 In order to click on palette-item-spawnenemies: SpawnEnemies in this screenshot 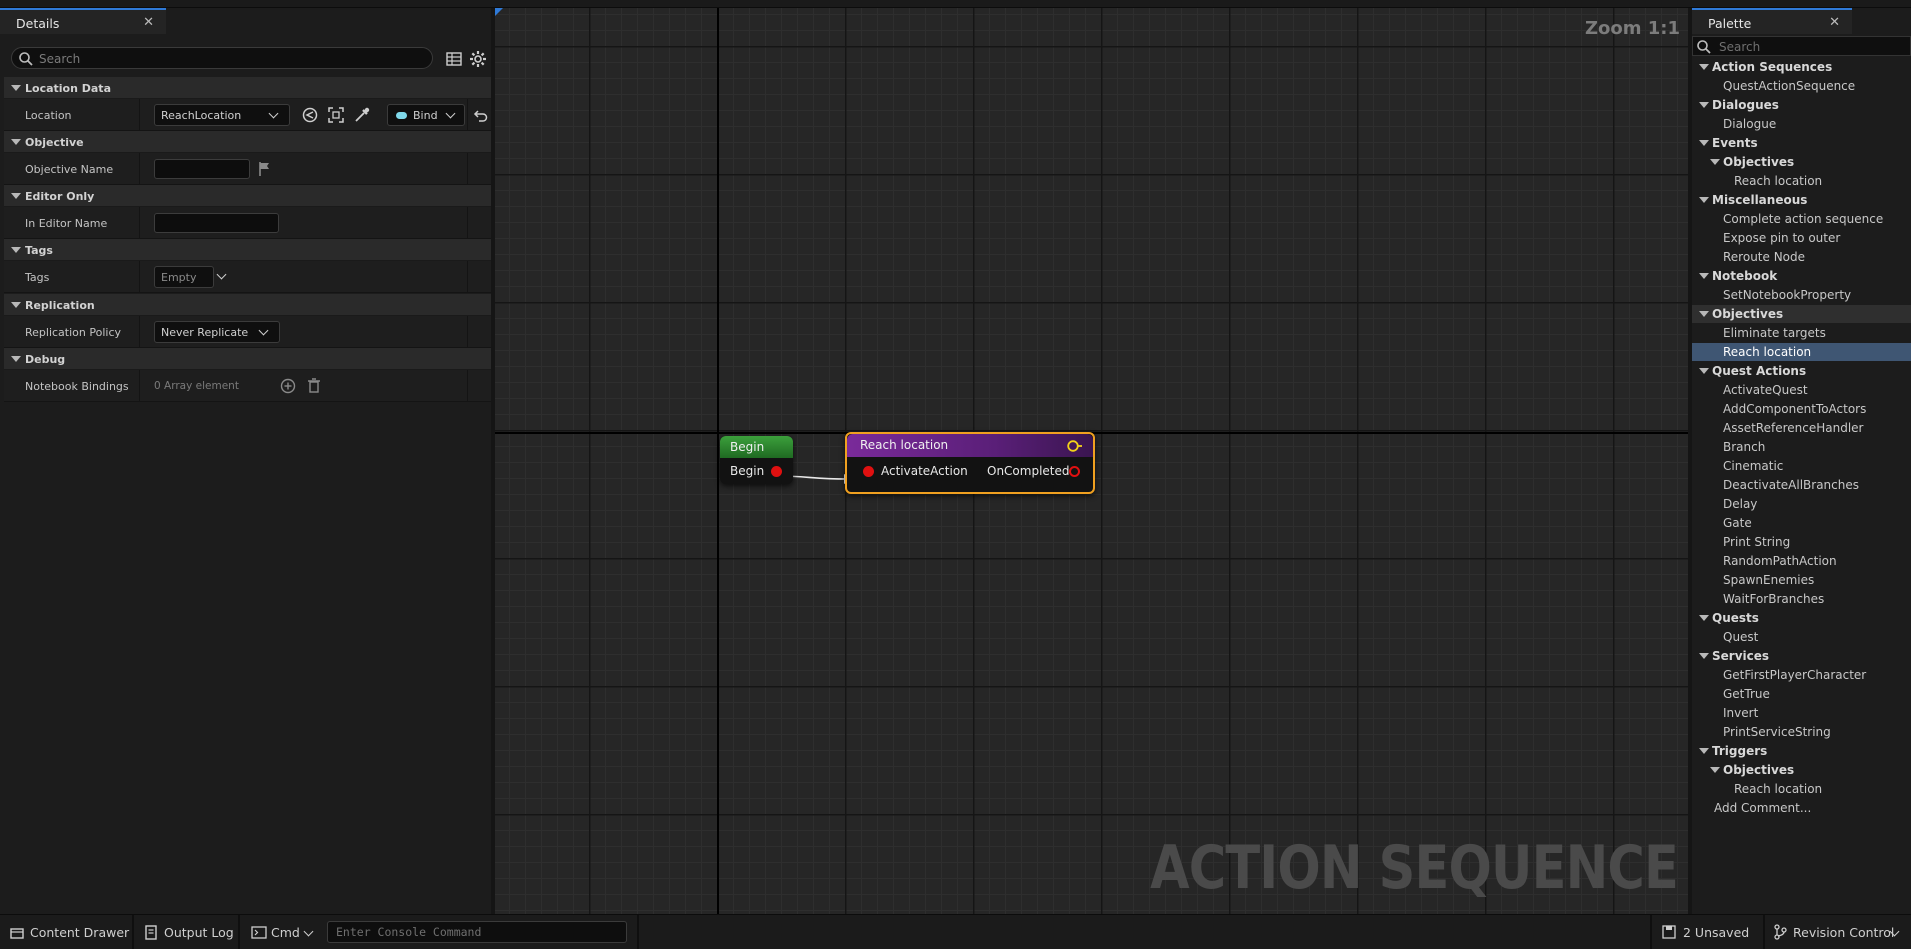, I will do `click(1801, 580)`.